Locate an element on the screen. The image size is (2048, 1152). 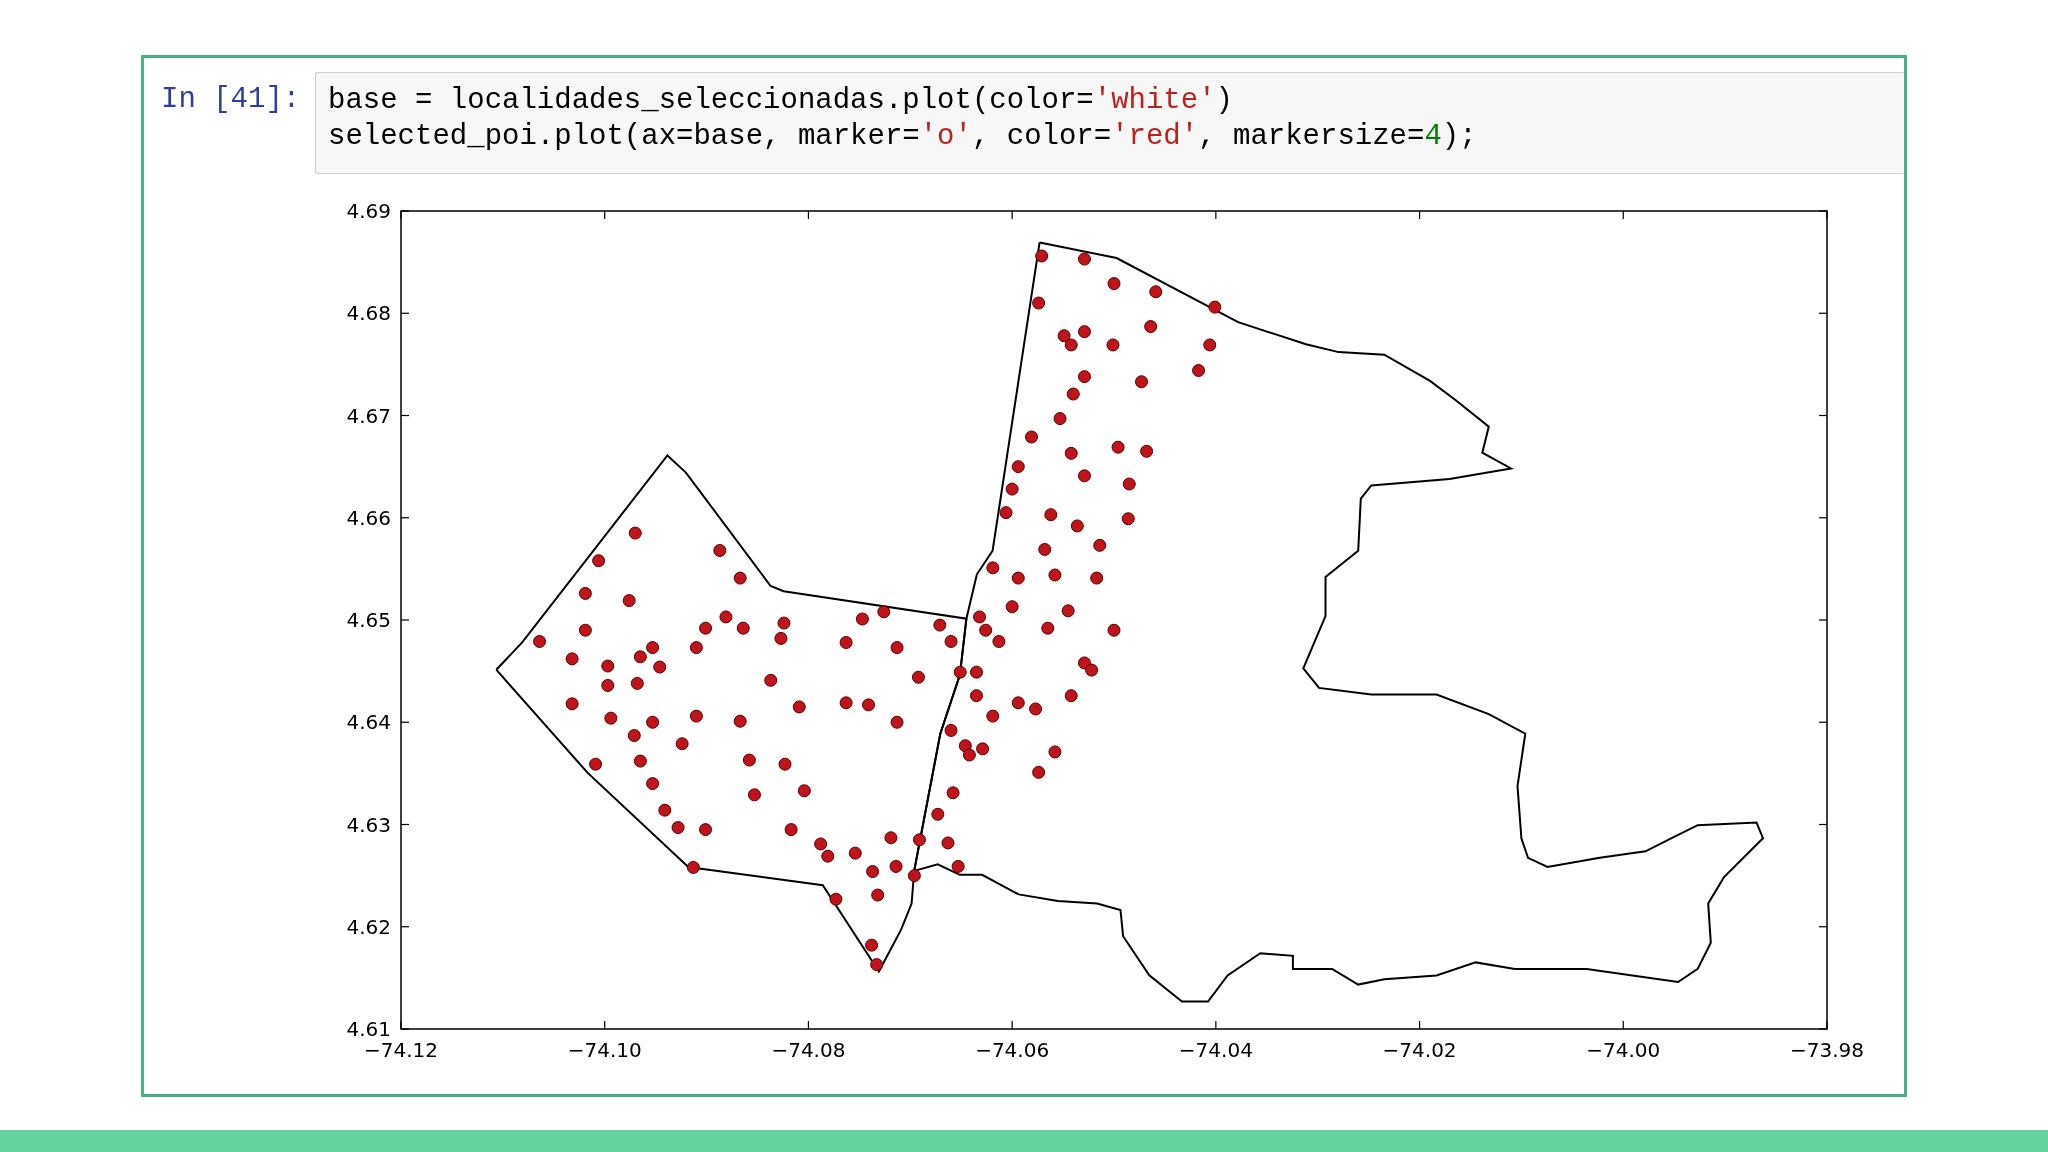
tick-label: −73.98 is located at coordinates (1827, 1050).